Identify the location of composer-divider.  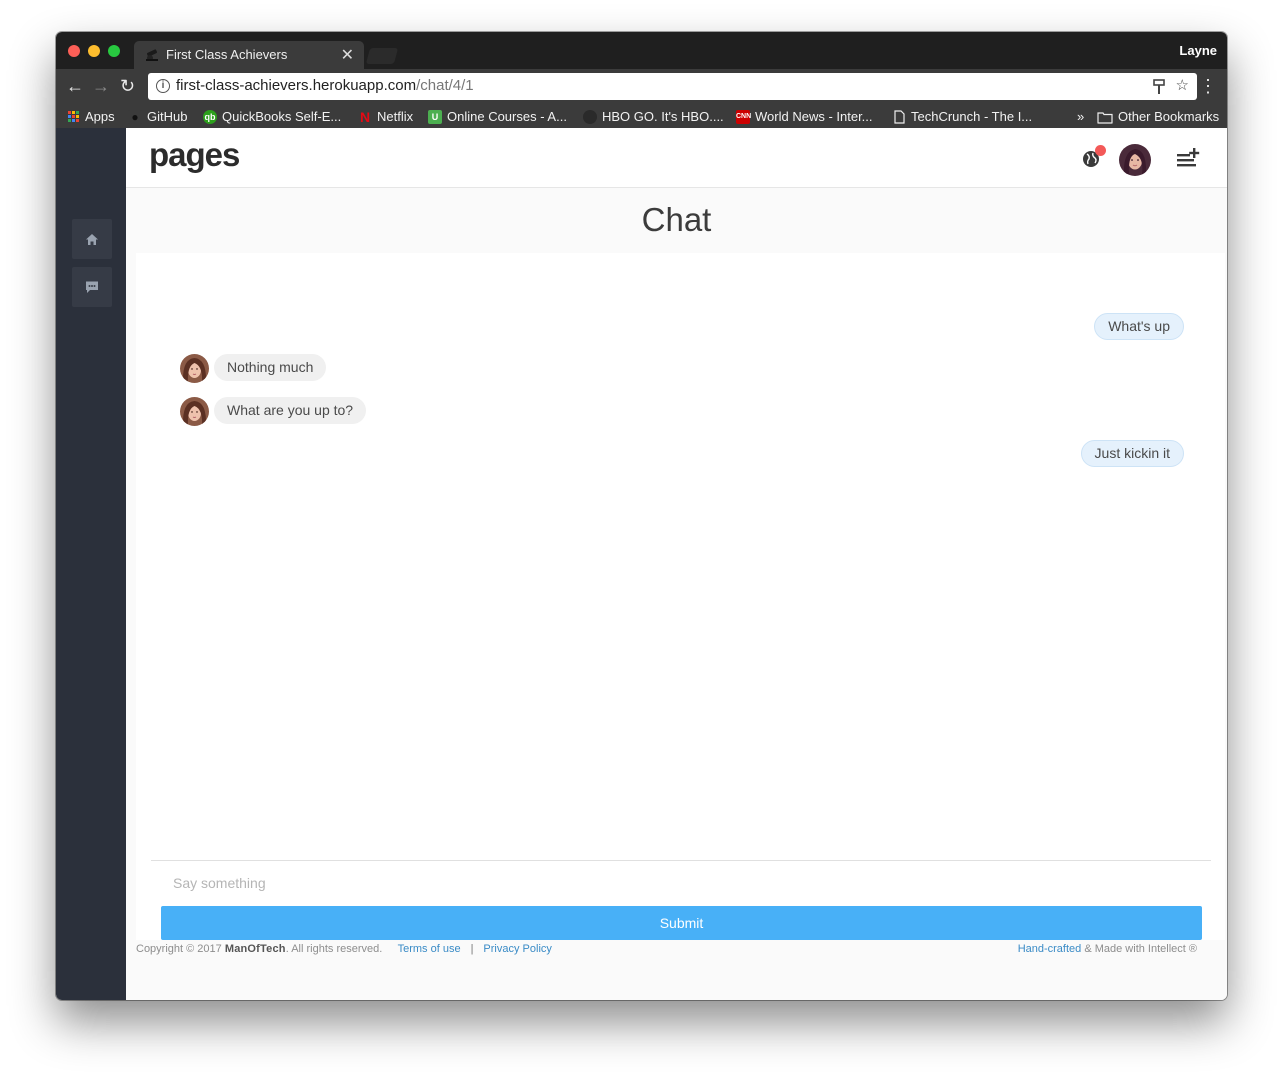
(681, 860).